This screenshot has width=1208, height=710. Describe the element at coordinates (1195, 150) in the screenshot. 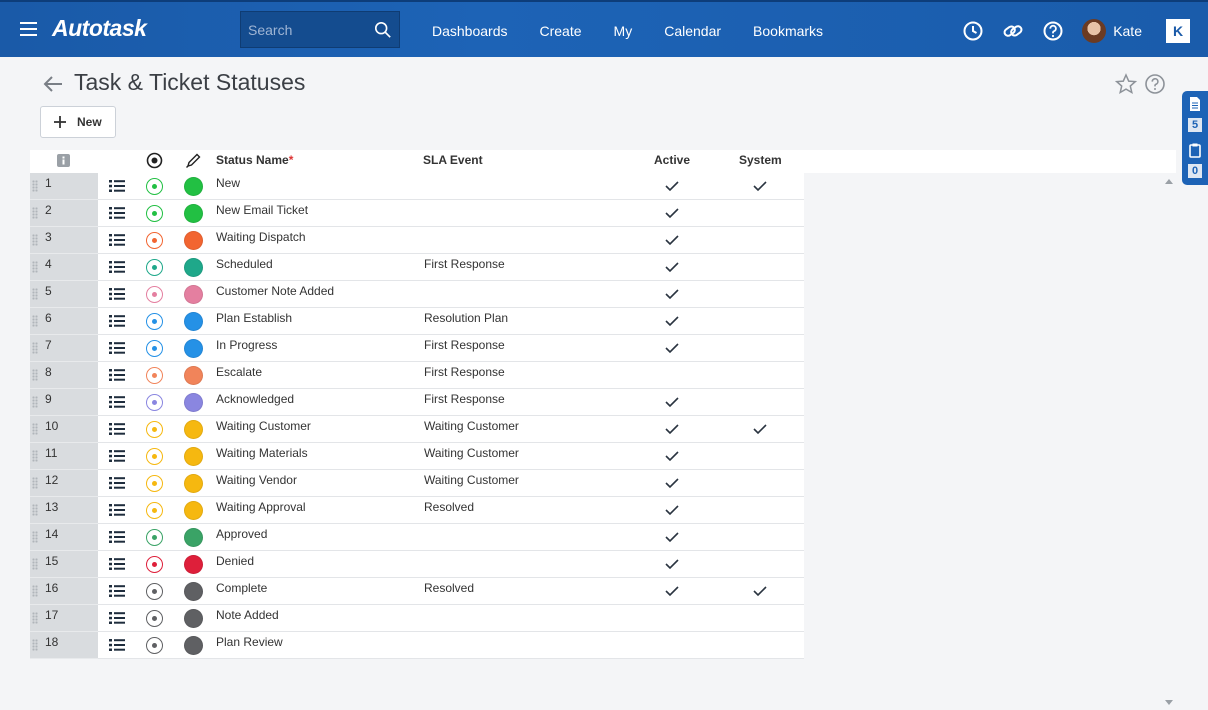

I see `clipboard-icon` at that location.